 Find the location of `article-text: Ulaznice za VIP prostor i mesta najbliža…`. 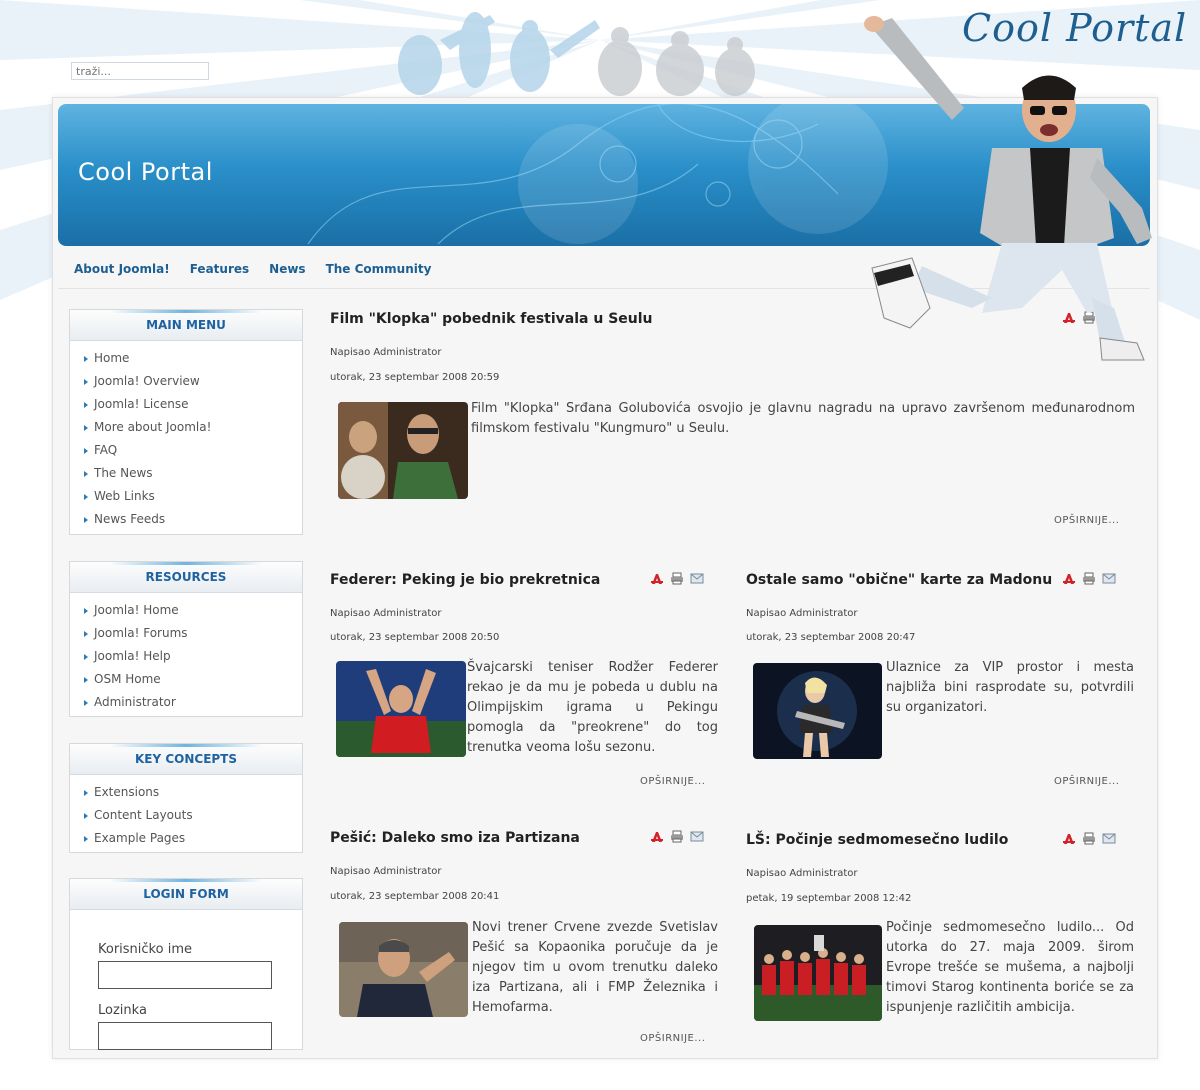

article-text: Ulaznice za VIP prostor i mesta najbliža… is located at coordinates (1010, 687).